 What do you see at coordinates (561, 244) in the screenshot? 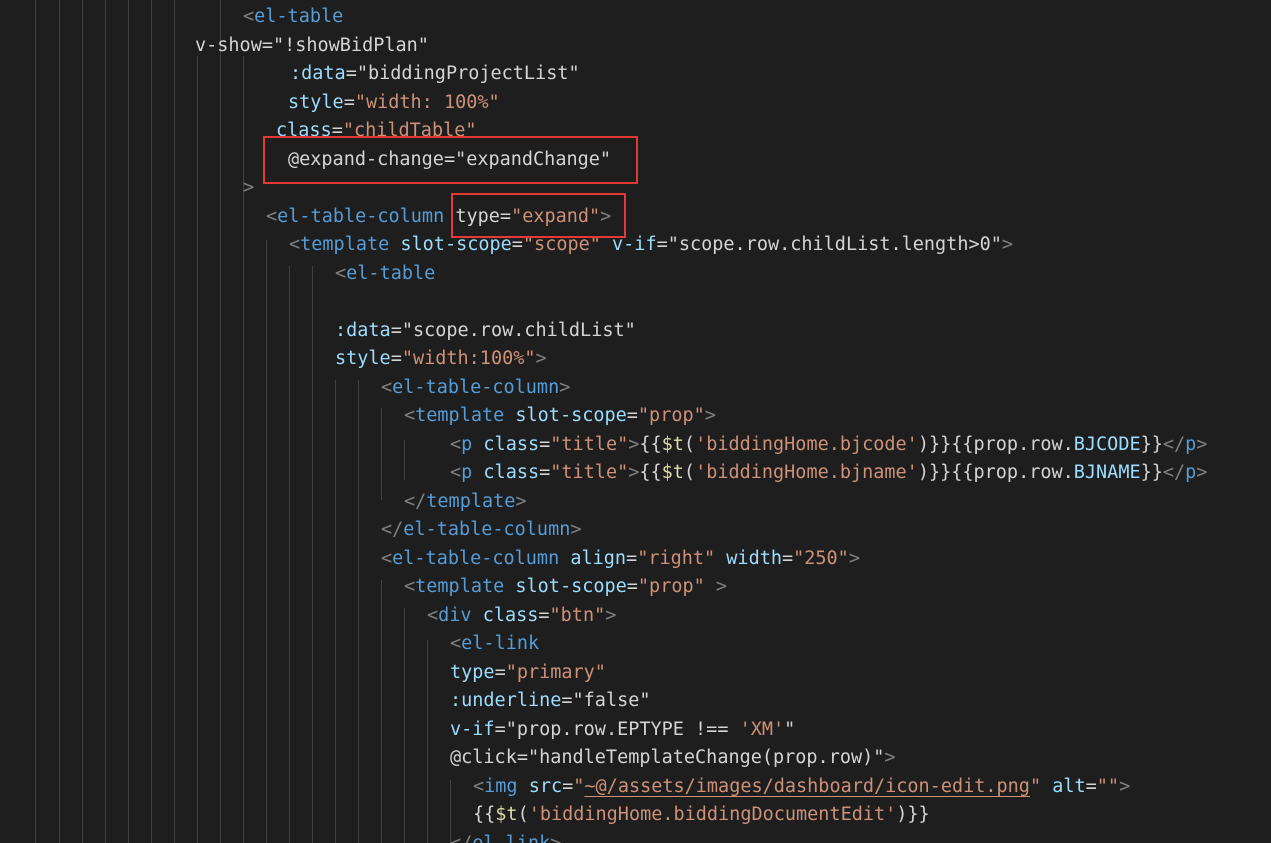
I see `code-token: "scope"` at bounding box center [561, 244].